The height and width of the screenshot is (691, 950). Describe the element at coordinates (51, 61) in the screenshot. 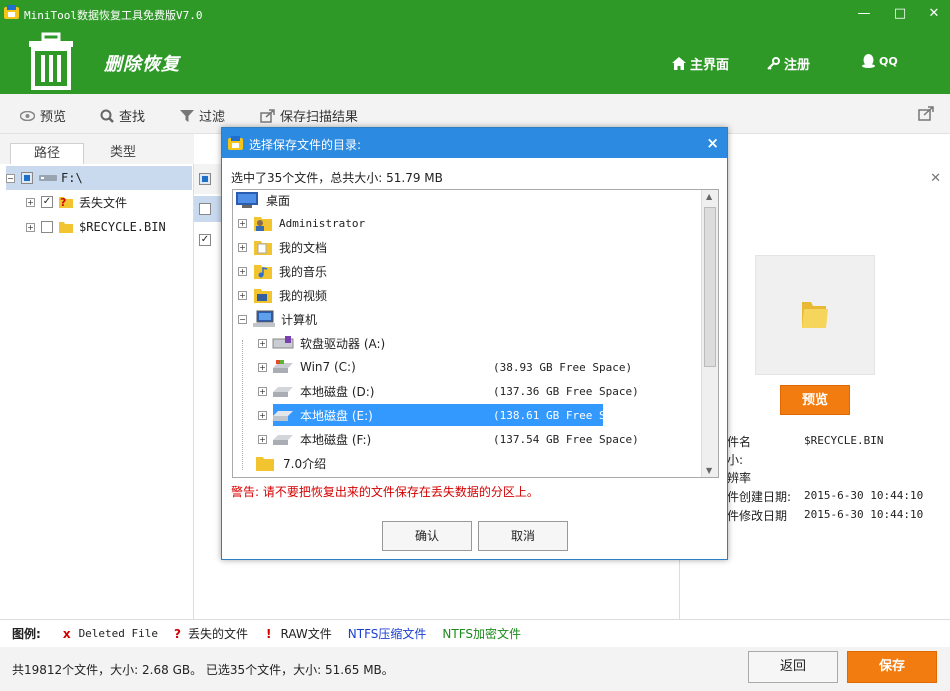

I see `trash-icon` at that location.